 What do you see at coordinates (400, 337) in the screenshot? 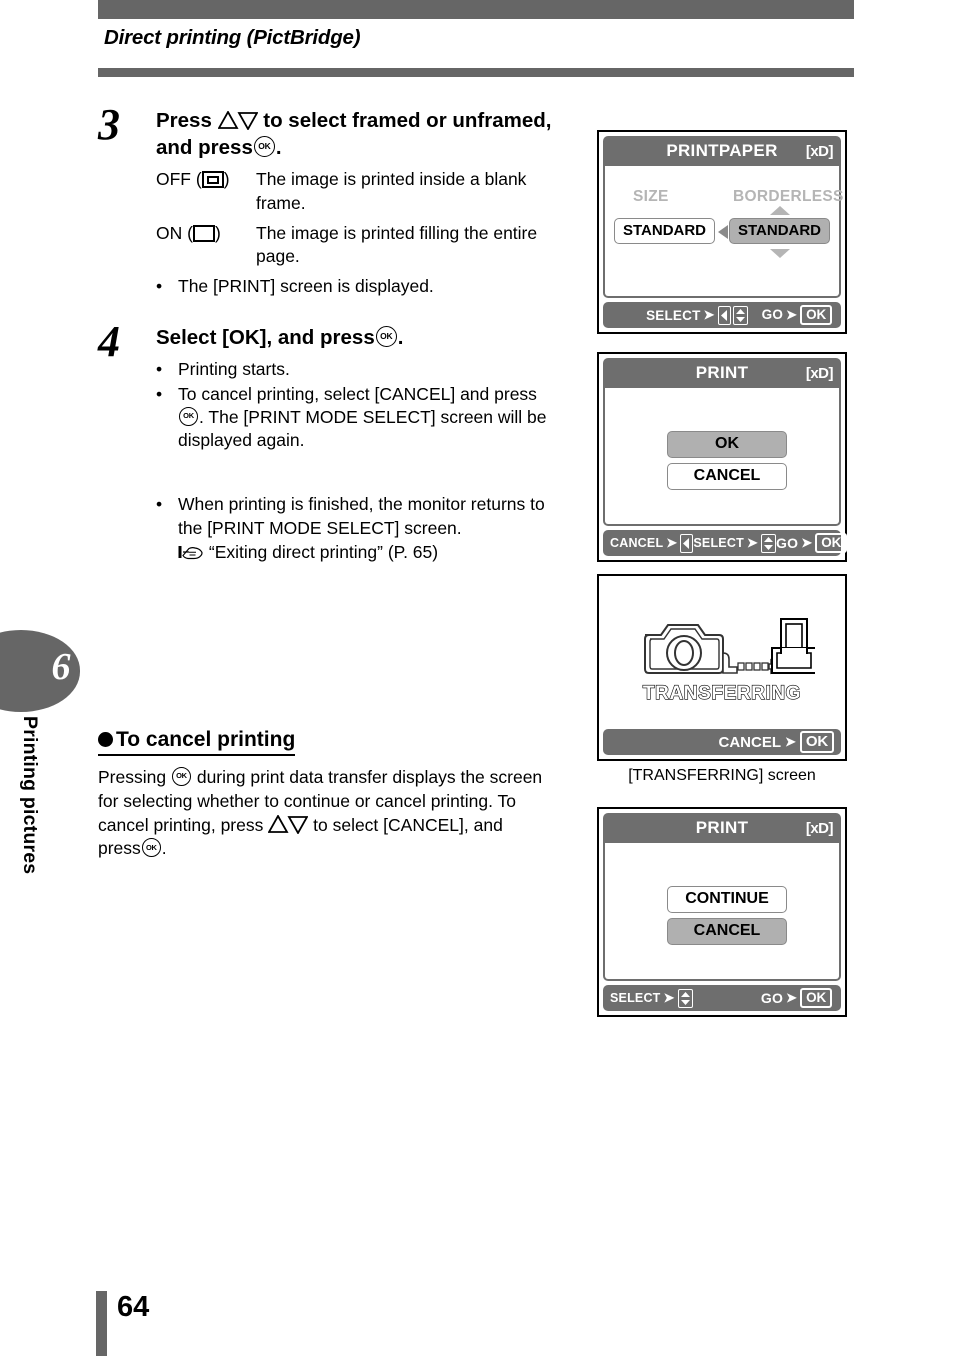
I see `step-4-title-part3: .` at bounding box center [400, 337].